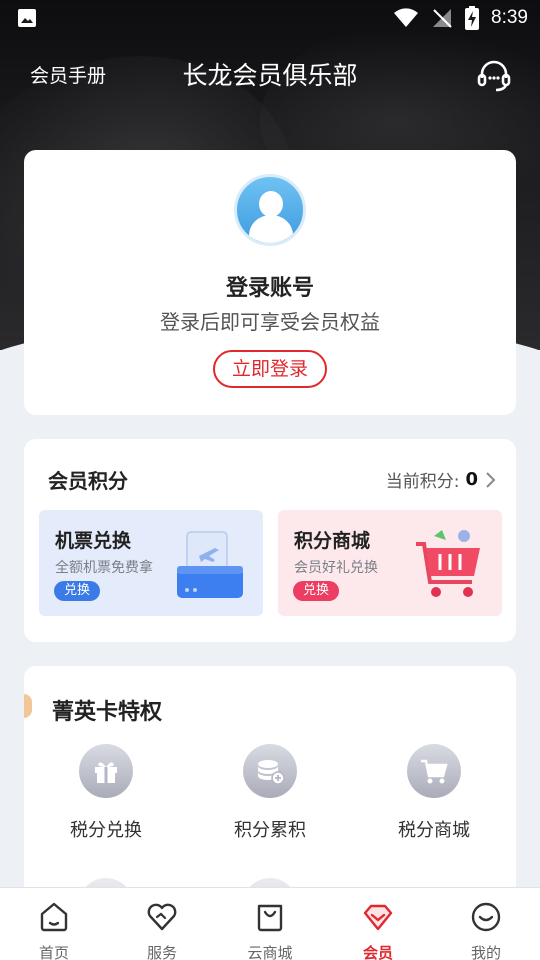 The image size is (540, 960). I want to click on heart-icon, so click(162, 917).